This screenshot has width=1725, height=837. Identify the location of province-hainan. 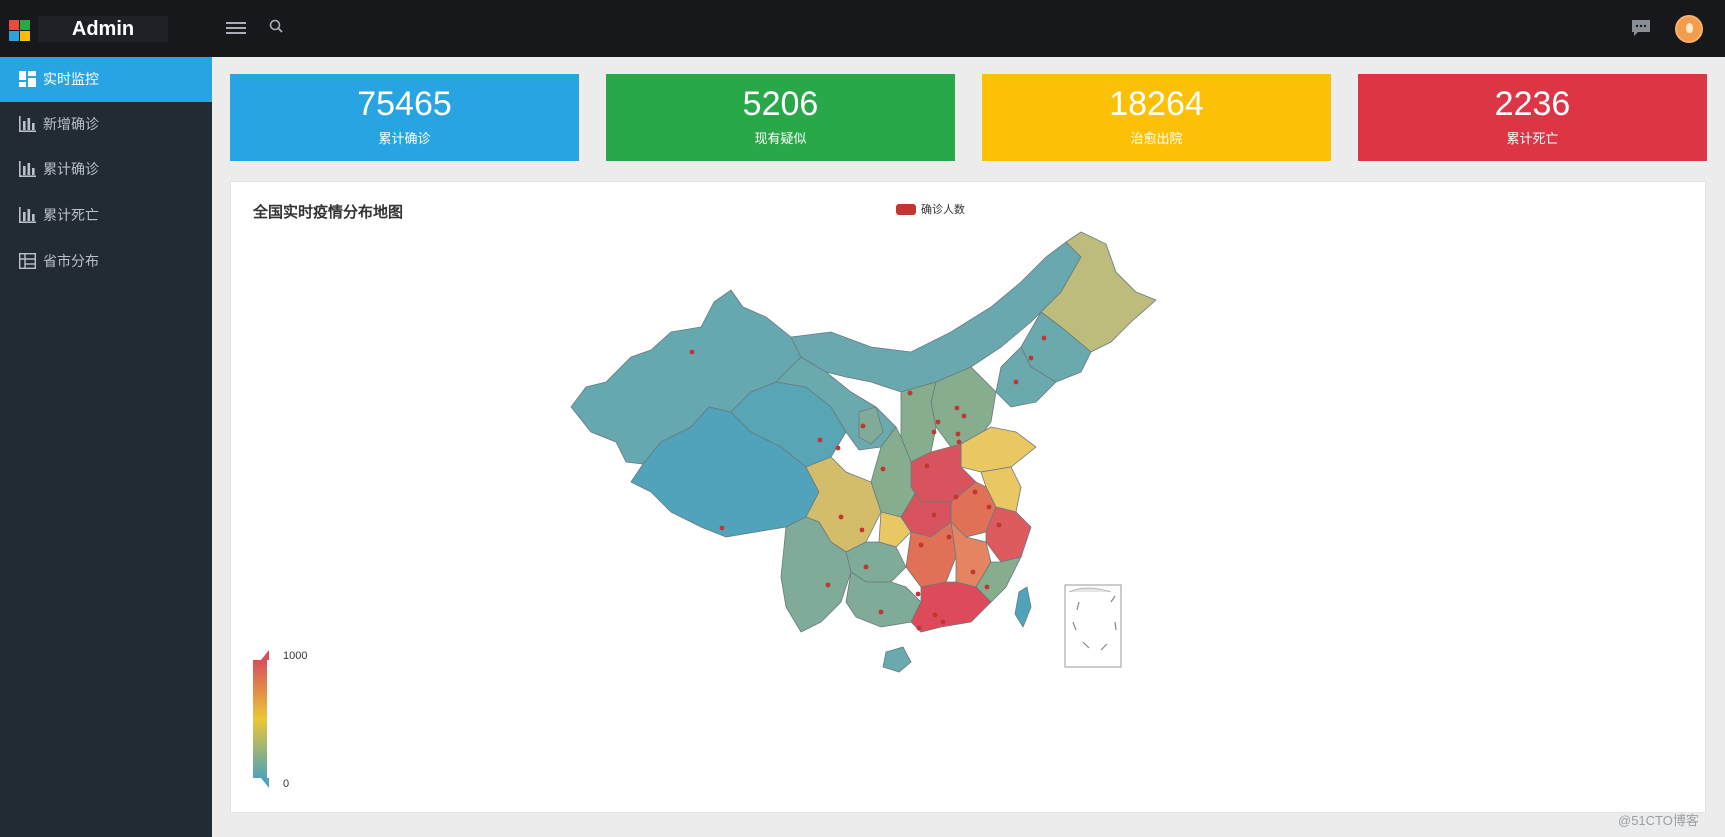
(897, 659).